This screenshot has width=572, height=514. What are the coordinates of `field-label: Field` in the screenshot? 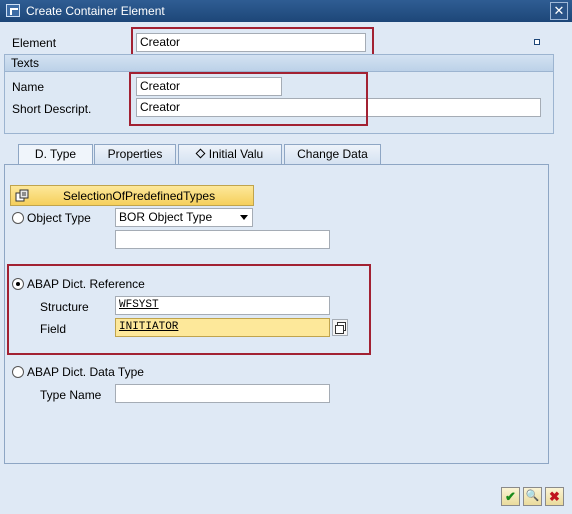 It's located at (53, 329).